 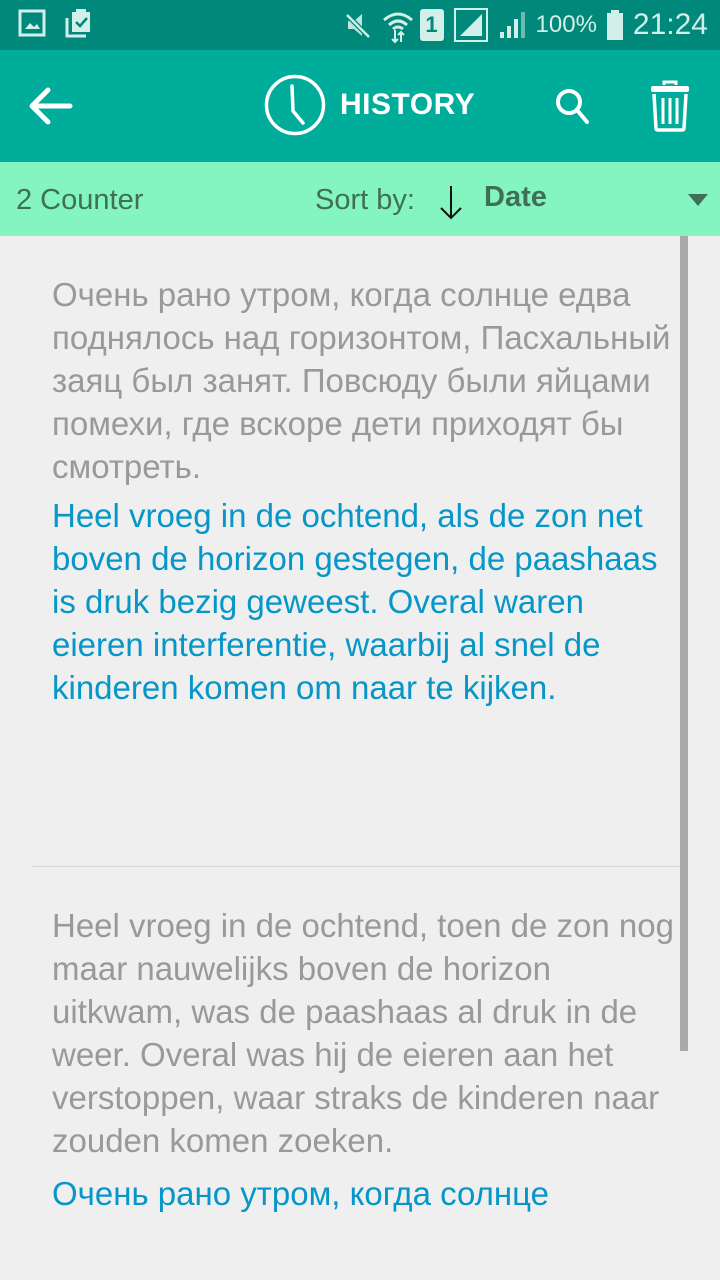 What do you see at coordinates (295, 105) in the screenshot?
I see `clock-icon` at bounding box center [295, 105].